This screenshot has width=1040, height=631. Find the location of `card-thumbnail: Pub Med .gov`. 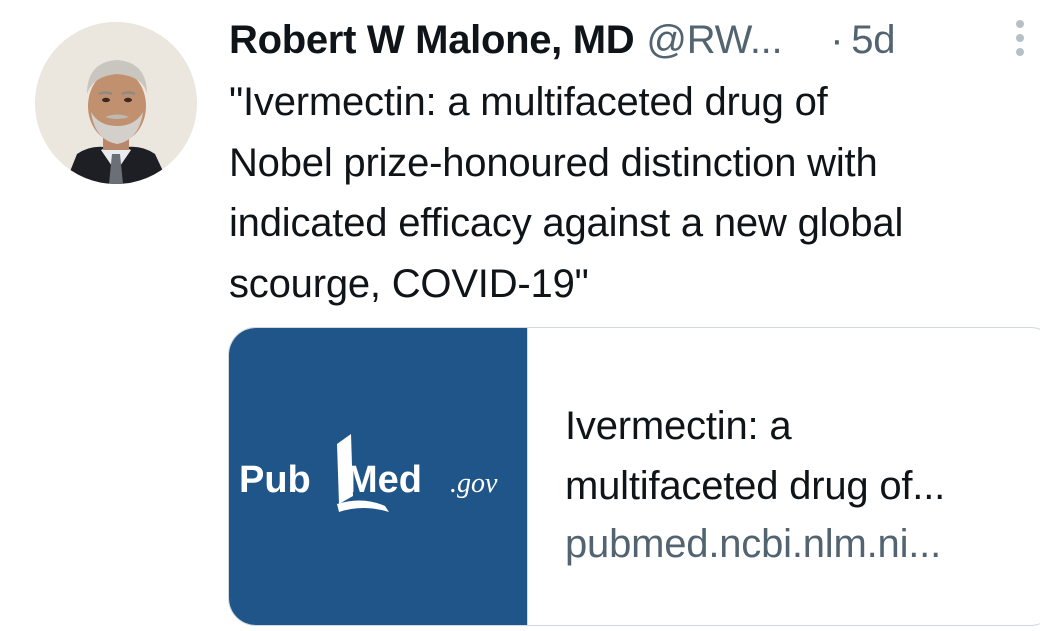

card-thumbnail: Pub Med .gov is located at coordinates (378, 476).